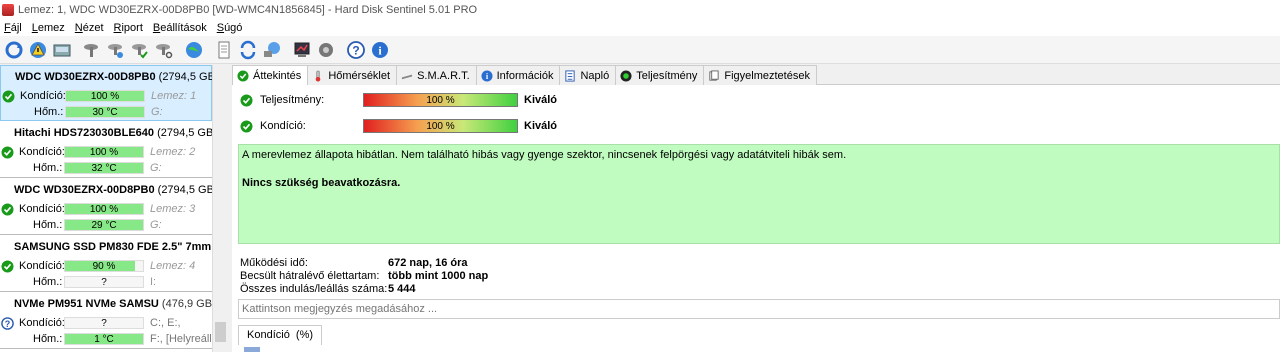 The height and width of the screenshot is (352, 1280). Describe the element at coordinates (85, 77) in the screenshot. I see `disk-name: WDC WD30EZRX-00D8PB0` at that location.